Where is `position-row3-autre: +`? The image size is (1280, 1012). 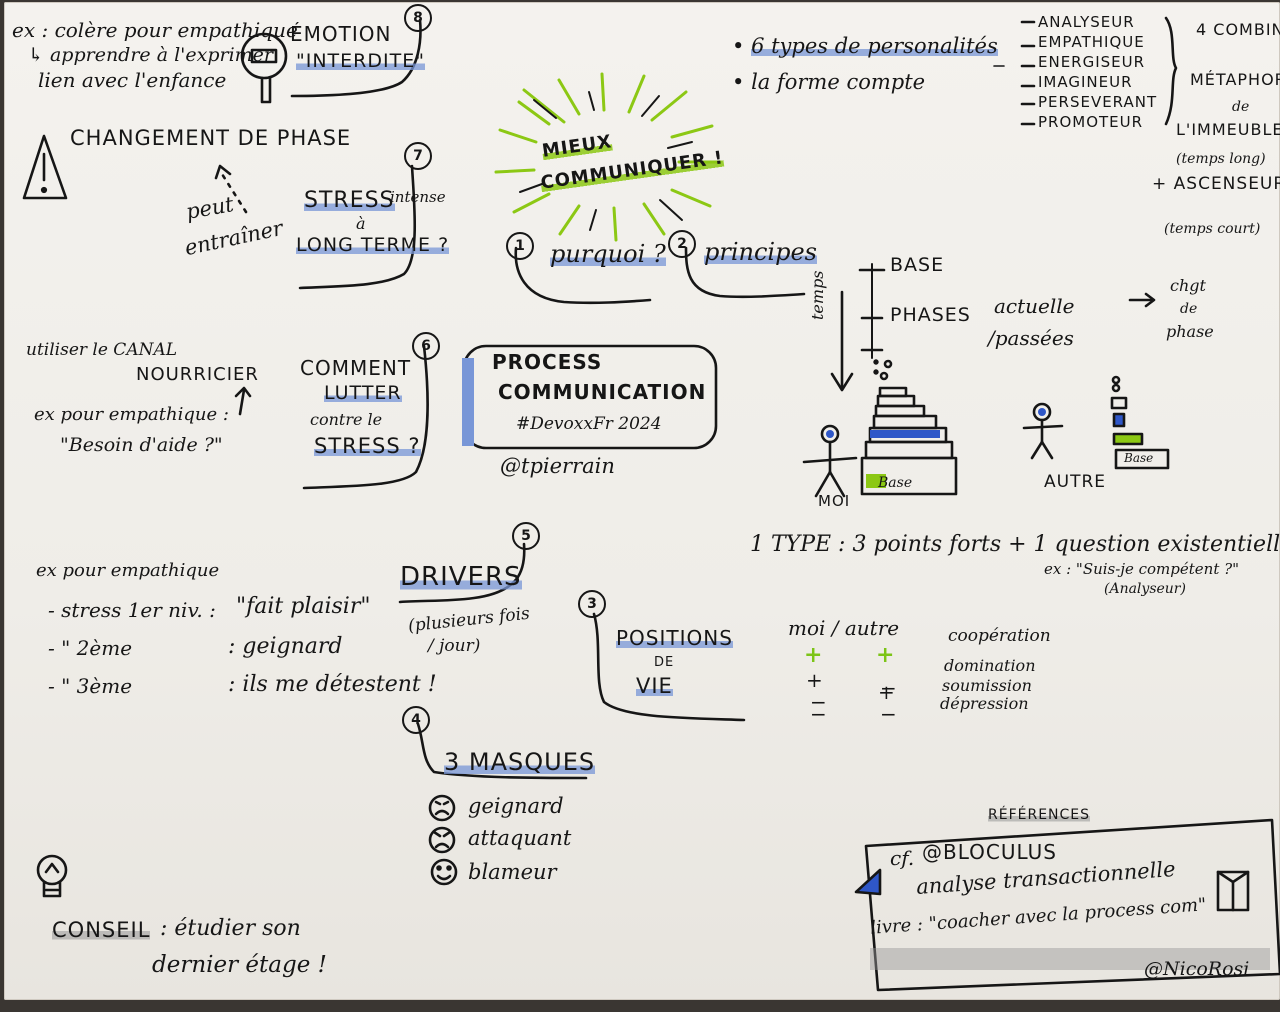
position-row3-autre: + is located at coordinates (886, 692).